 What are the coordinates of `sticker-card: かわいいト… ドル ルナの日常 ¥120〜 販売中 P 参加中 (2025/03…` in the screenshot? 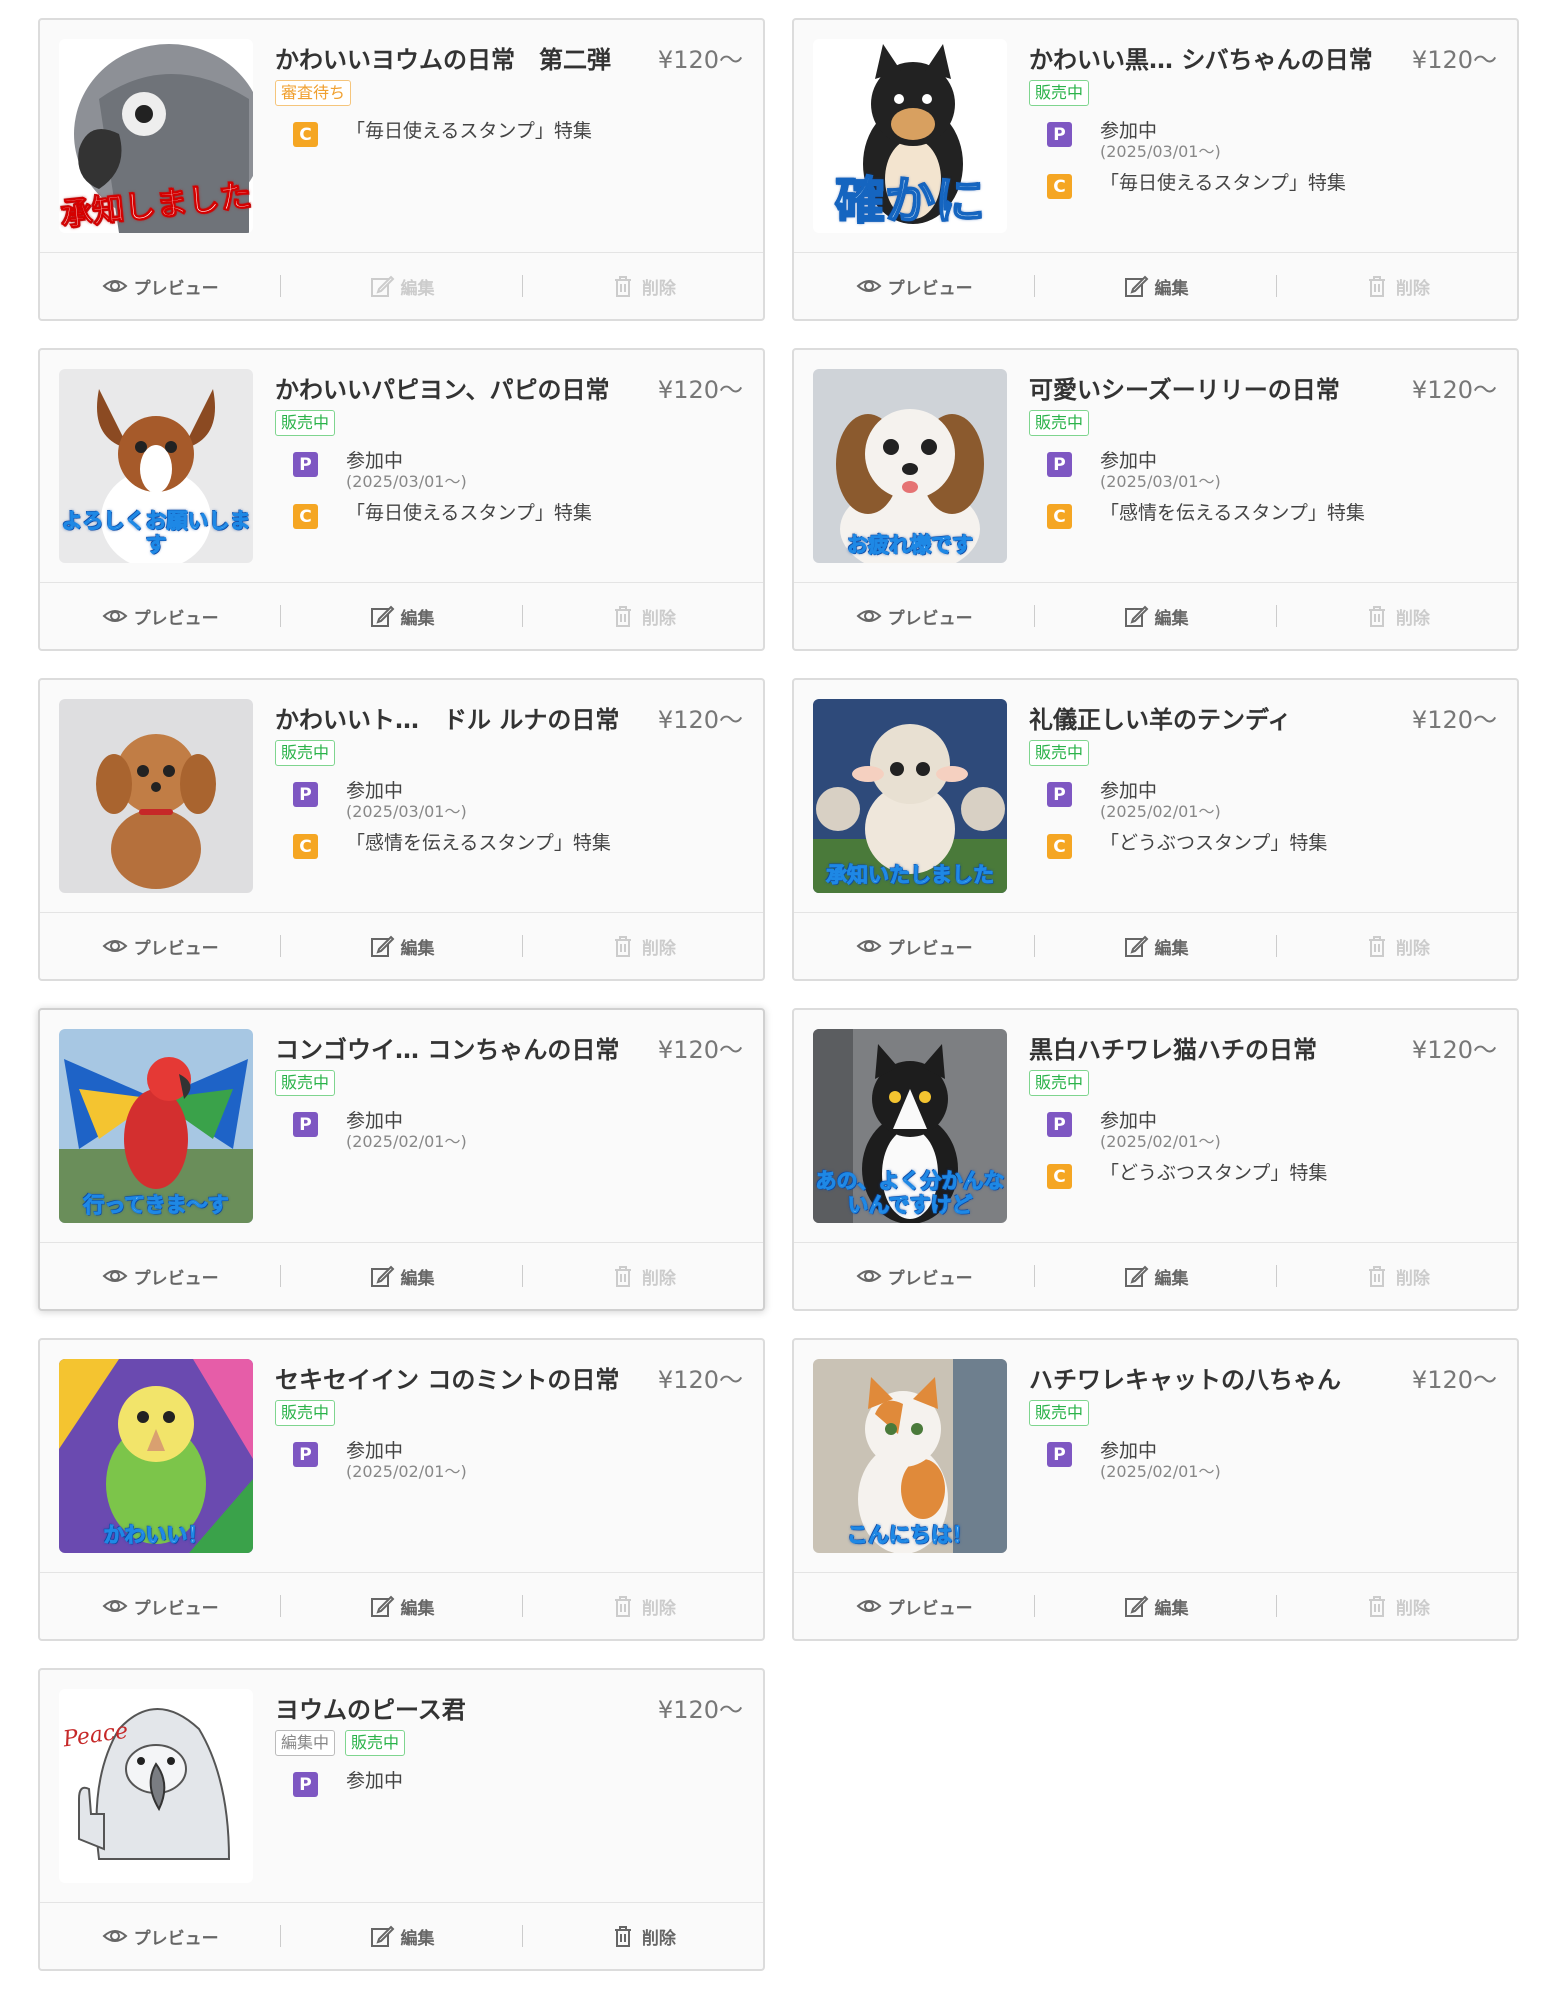 It's located at (401, 829).